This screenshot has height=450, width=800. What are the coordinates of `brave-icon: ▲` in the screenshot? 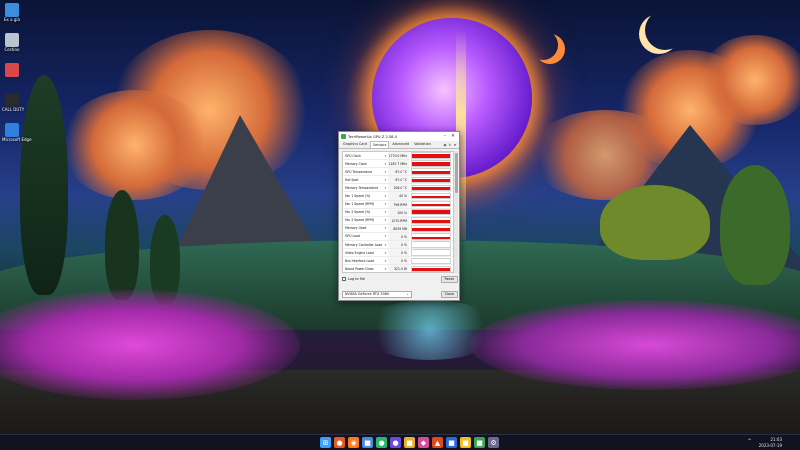 It's located at (437, 442).